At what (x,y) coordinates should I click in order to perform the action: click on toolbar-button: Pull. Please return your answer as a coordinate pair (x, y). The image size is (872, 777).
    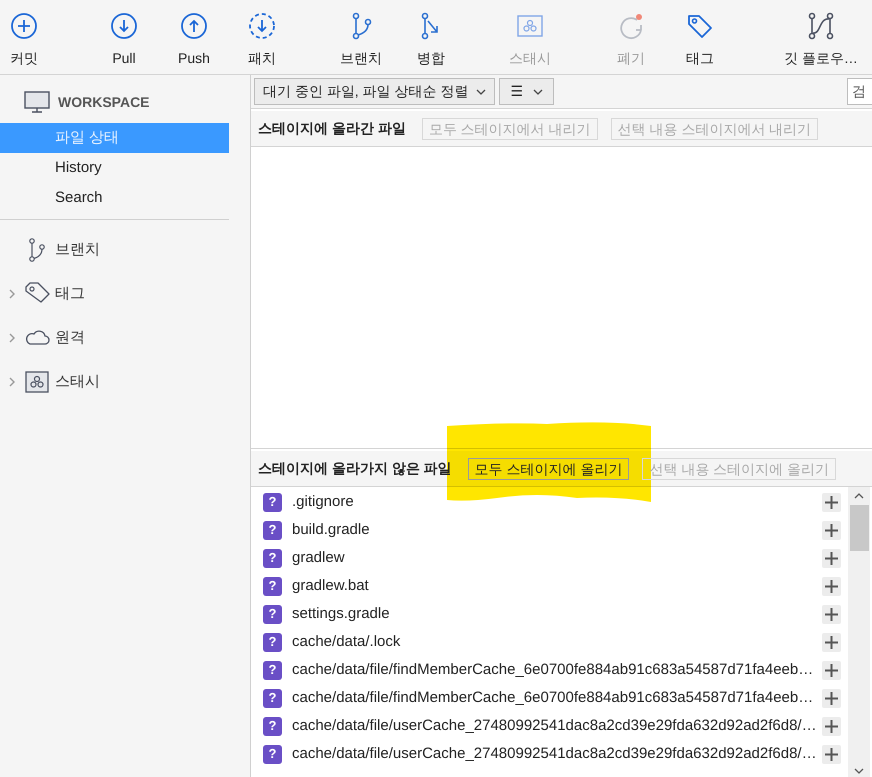
    Looking at the image, I should click on (124, 39).